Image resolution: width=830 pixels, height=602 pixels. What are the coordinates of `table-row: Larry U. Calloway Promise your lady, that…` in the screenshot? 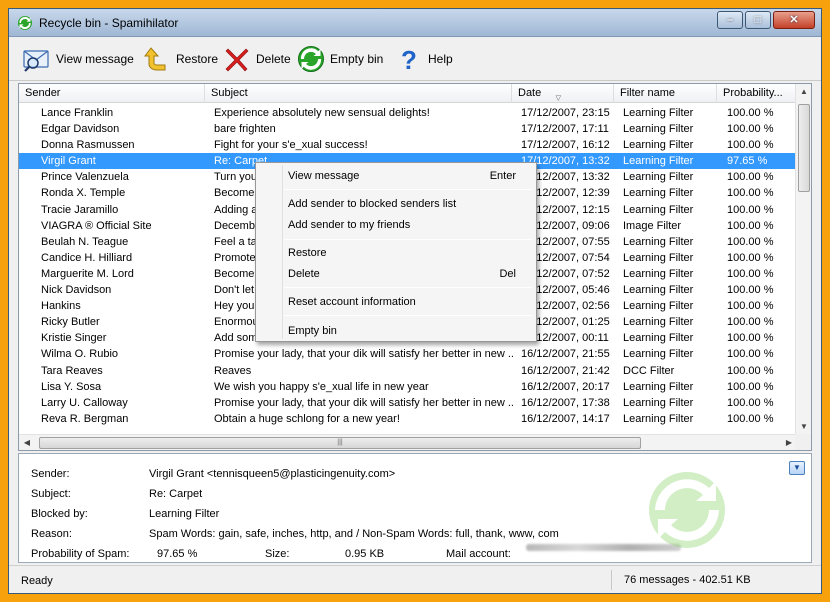 It's located at (408, 403).